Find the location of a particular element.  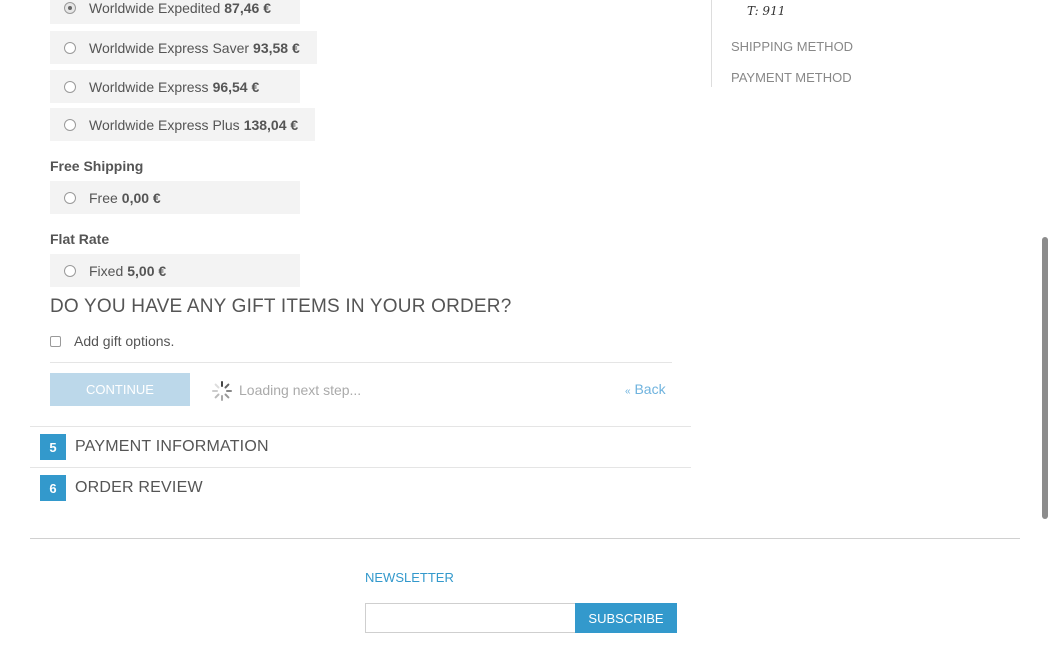

flat-rate-title: Flat Rate is located at coordinates (80, 239).